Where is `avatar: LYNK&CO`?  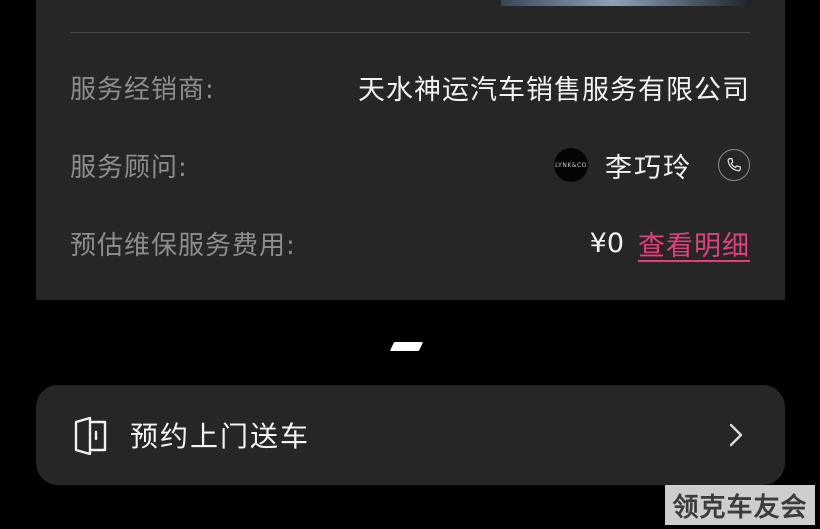
avatar: LYNK&CO is located at coordinates (571, 165).